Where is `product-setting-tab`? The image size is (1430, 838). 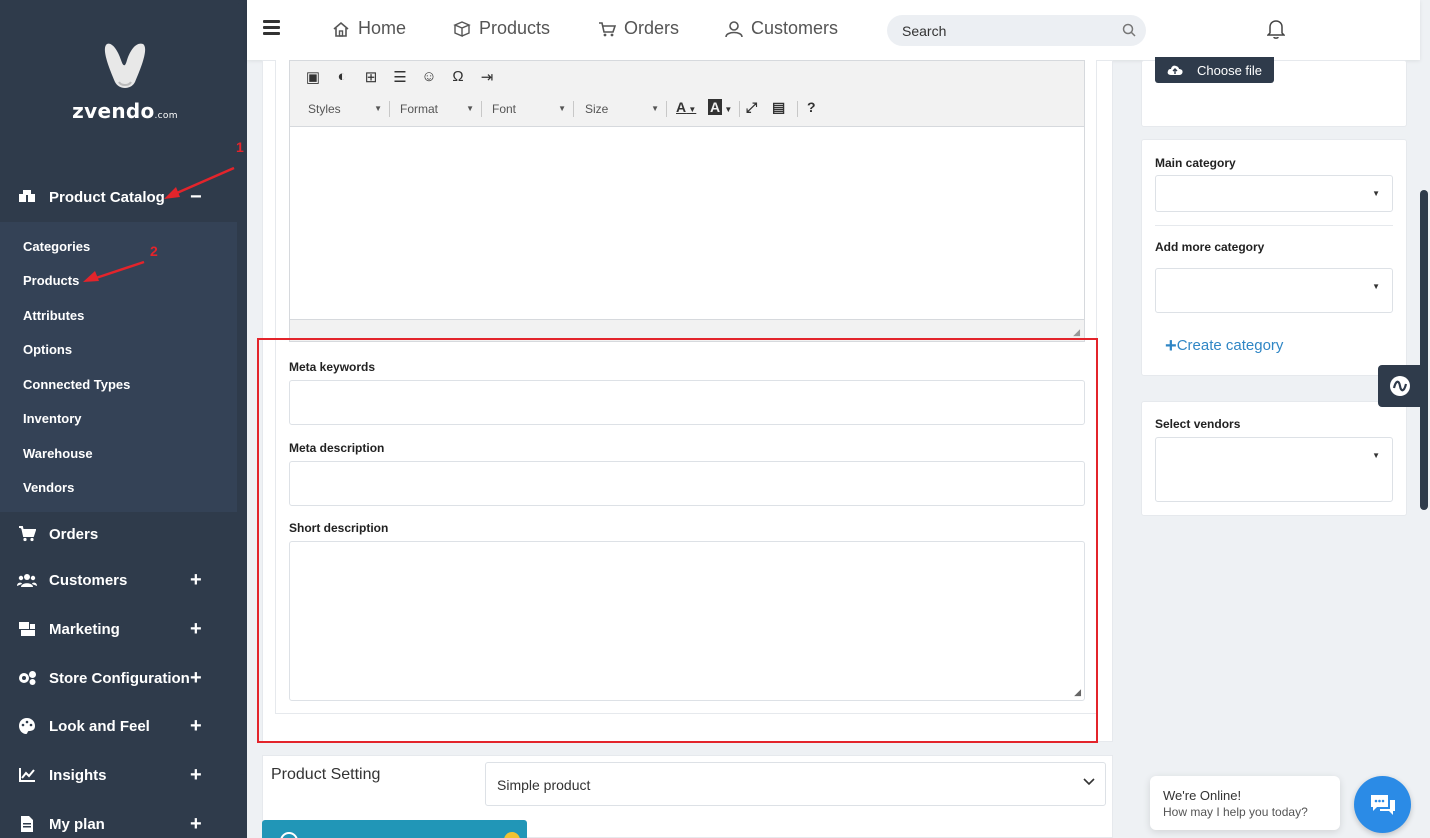
product-setting-tab is located at coordinates (394, 829).